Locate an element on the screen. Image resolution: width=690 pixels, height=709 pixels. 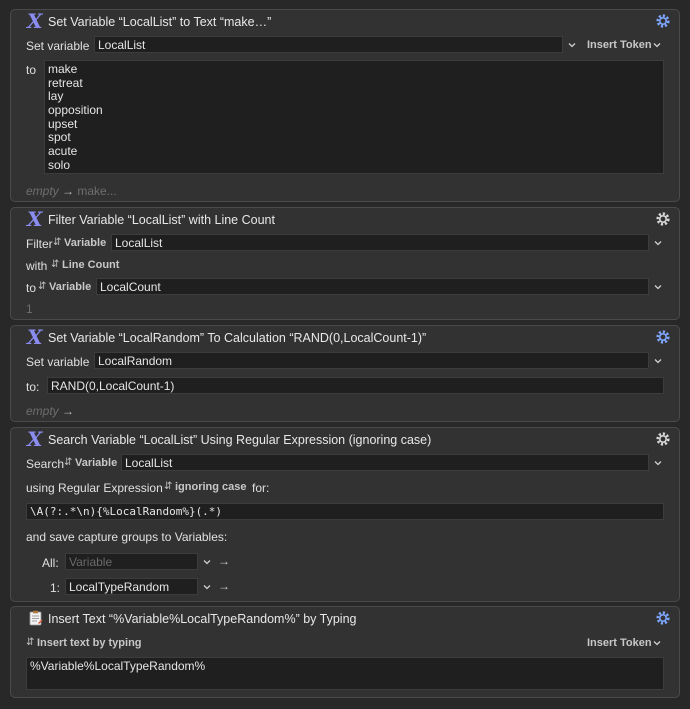
text-line: acute is located at coordinates (63, 151).